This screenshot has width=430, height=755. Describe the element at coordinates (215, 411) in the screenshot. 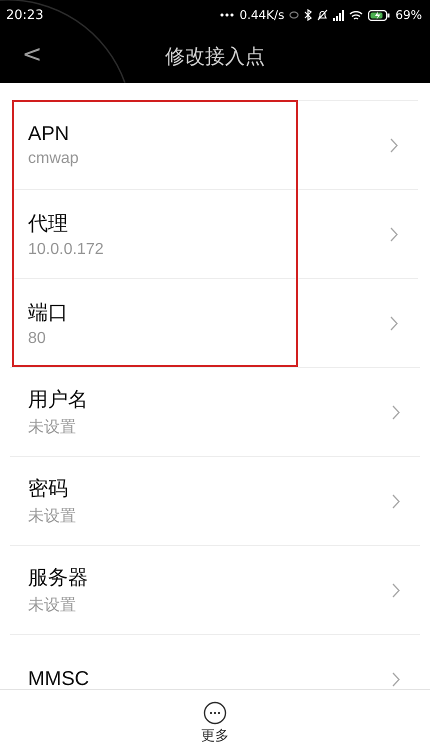

I see `setting-row: 用户名 未设置` at that location.